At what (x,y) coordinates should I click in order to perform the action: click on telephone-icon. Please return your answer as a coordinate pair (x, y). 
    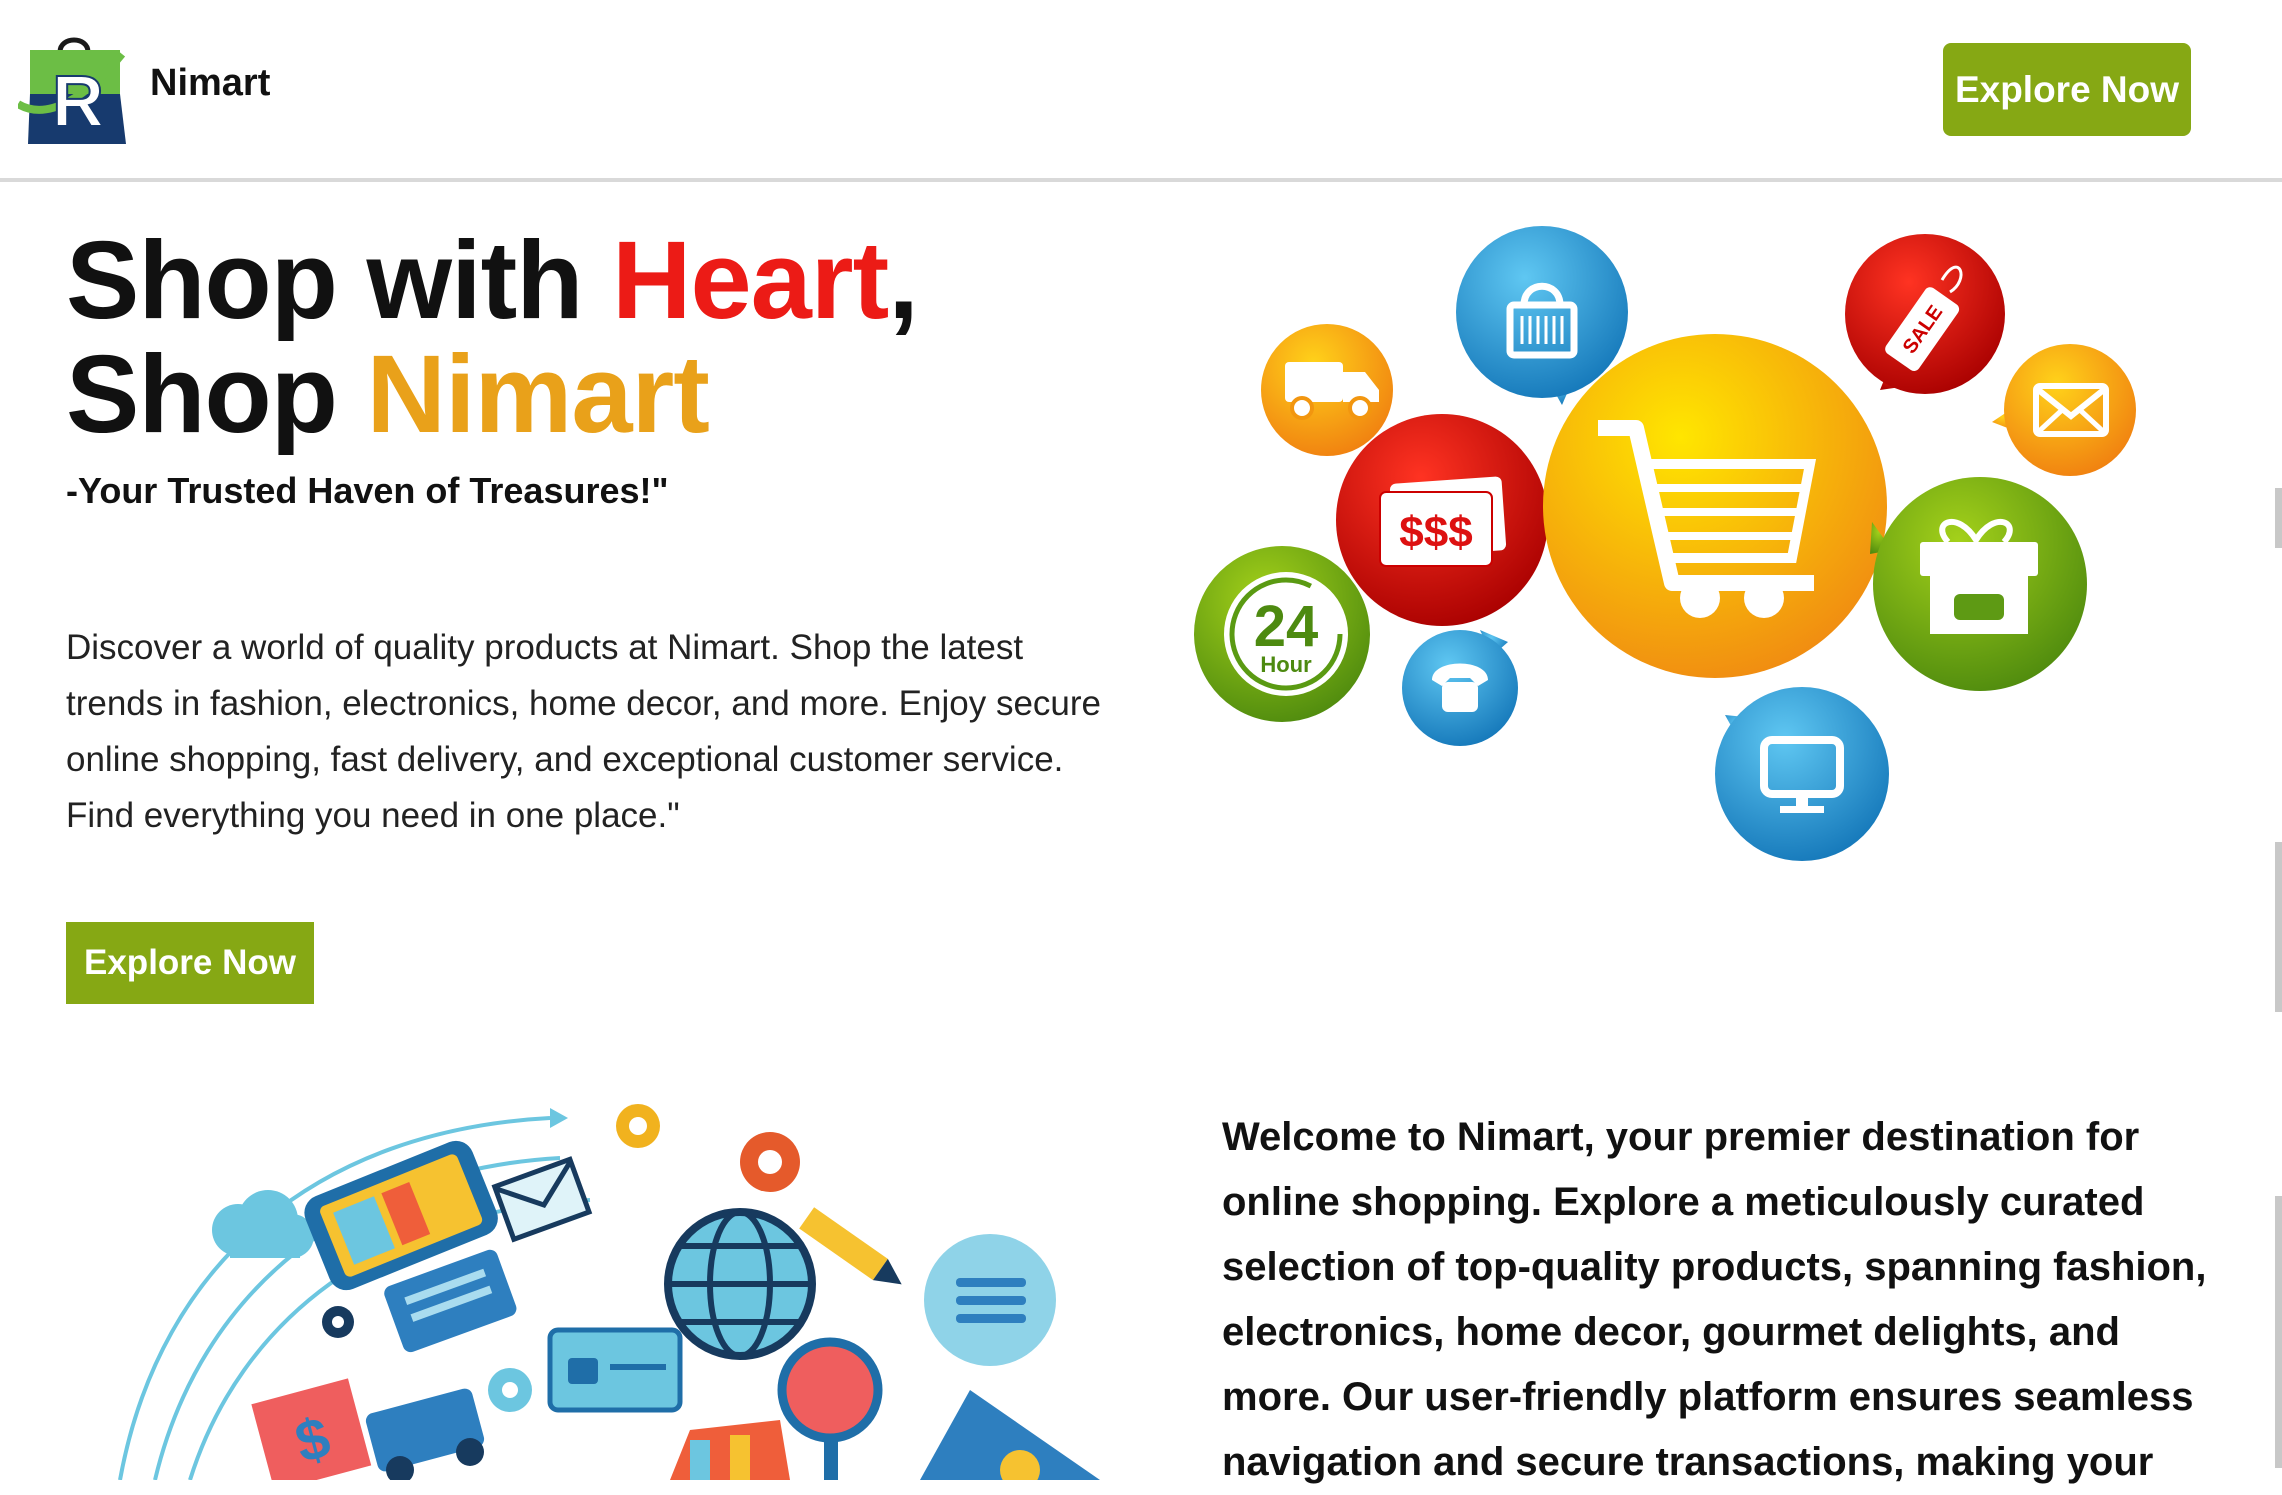
    Looking at the image, I should click on (1460, 688).